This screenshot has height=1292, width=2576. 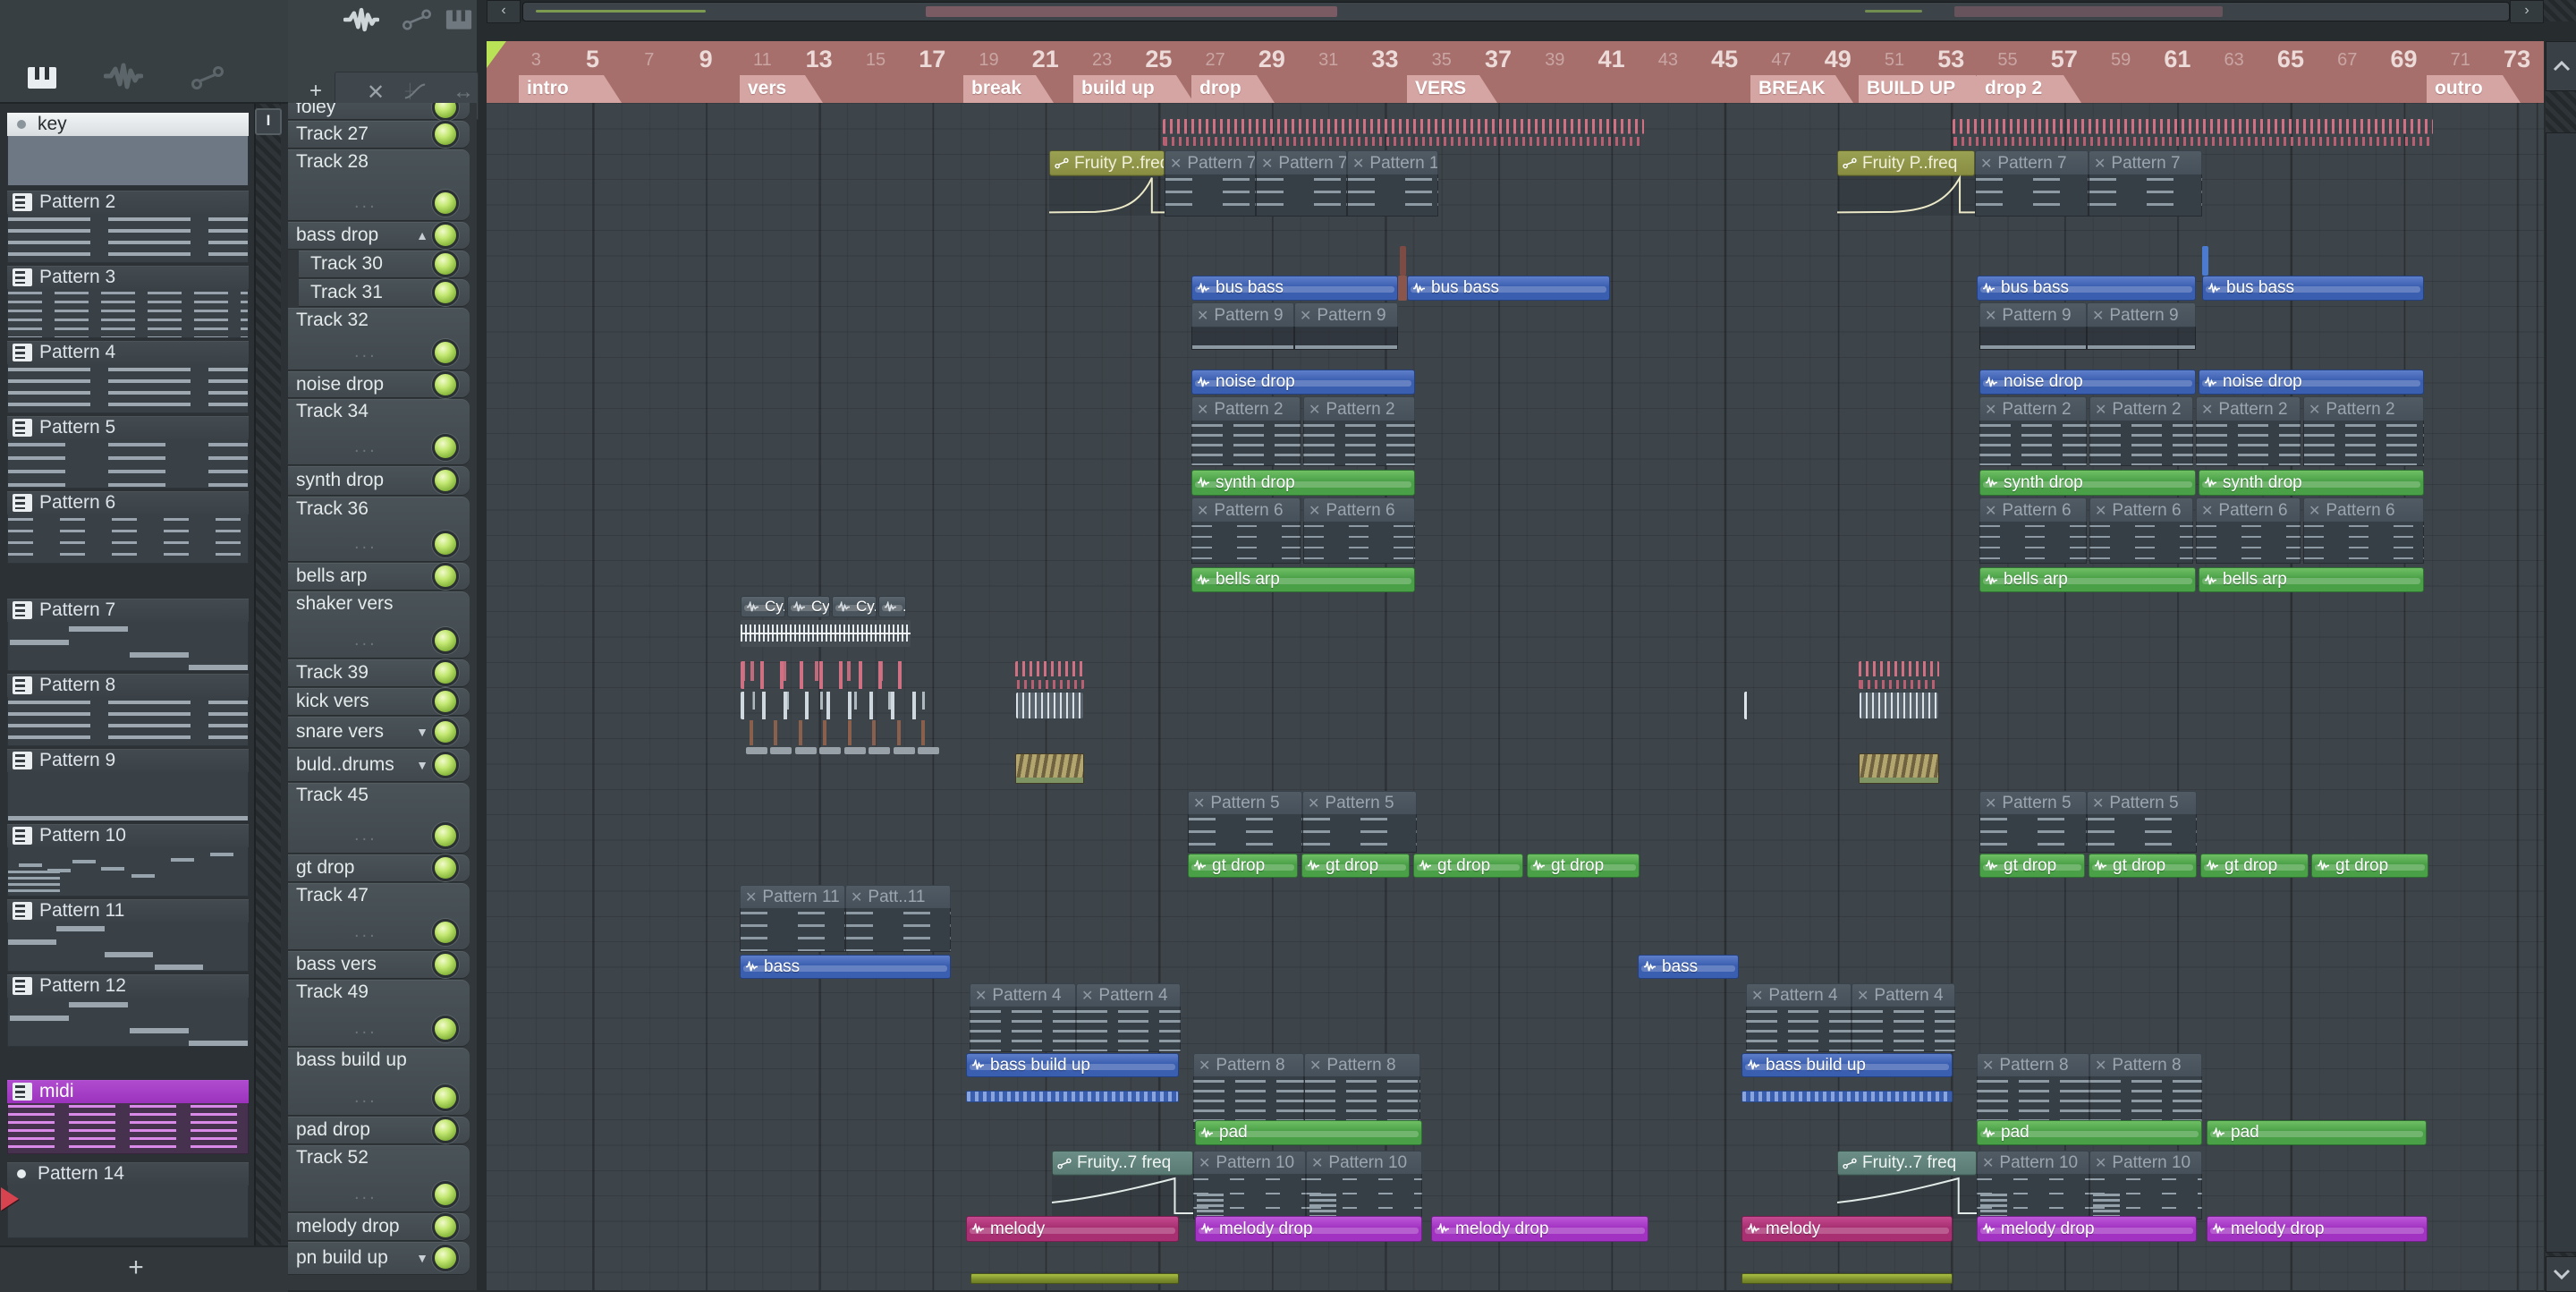 What do you see at coordinates (379, 672) in the screenshot?
I see `track-row-track-39: Track 39` at bounding box center [379, 672].